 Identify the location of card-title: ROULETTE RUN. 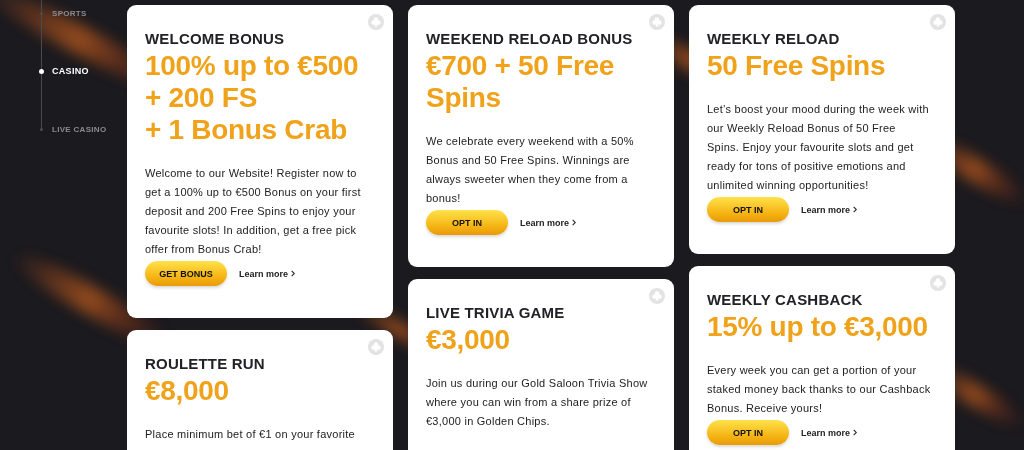
(205, 363).